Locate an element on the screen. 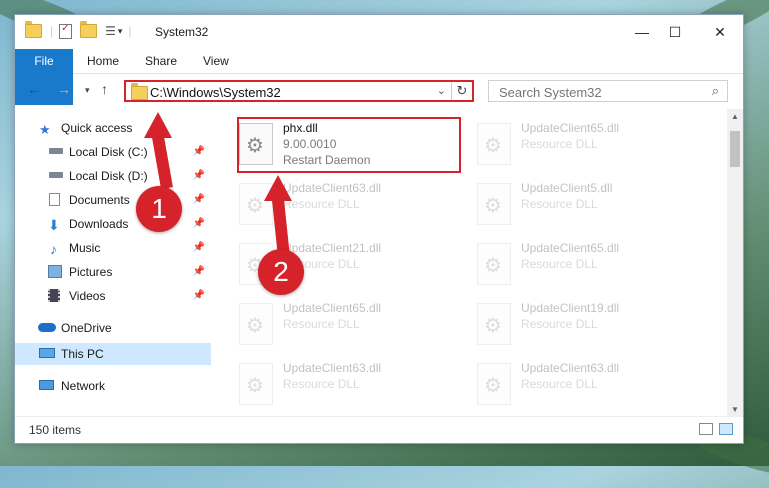 This screenshot has height=488, width=769. download-icon: ⬇ is located at coordinates (54, 225).